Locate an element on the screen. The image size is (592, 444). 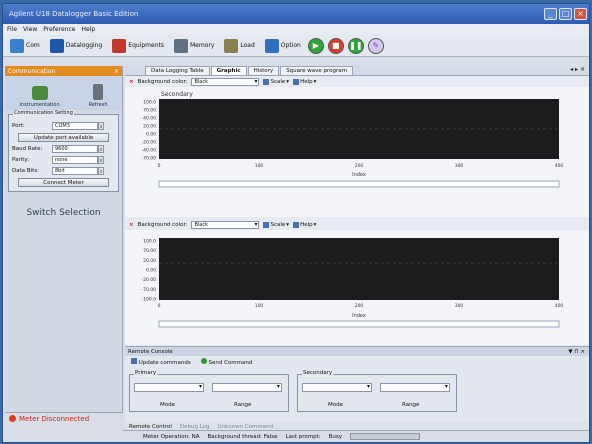
update-port-button: Update port available is located at coordinates (63, 137).